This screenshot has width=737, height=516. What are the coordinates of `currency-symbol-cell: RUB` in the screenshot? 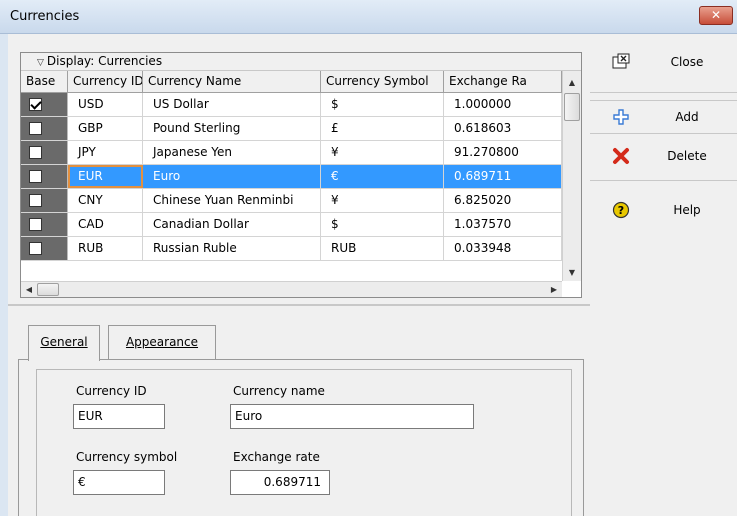 It's located at (382, 248).